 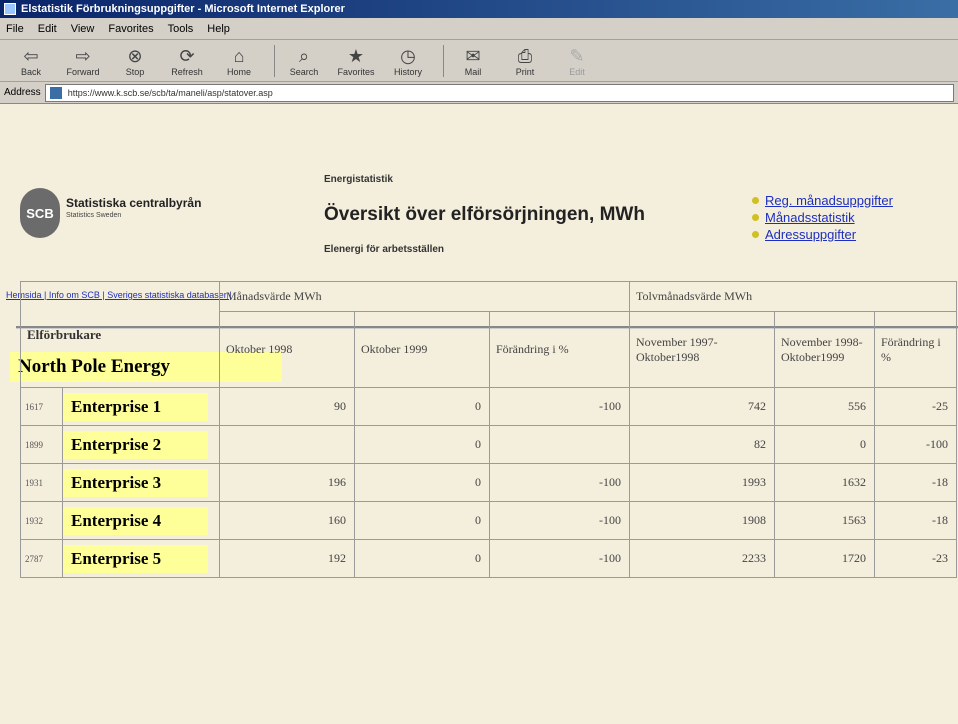 I want to click on group-header-twelve-month: Tolvmånadsvärde MWh, so click(x=793, y=296).